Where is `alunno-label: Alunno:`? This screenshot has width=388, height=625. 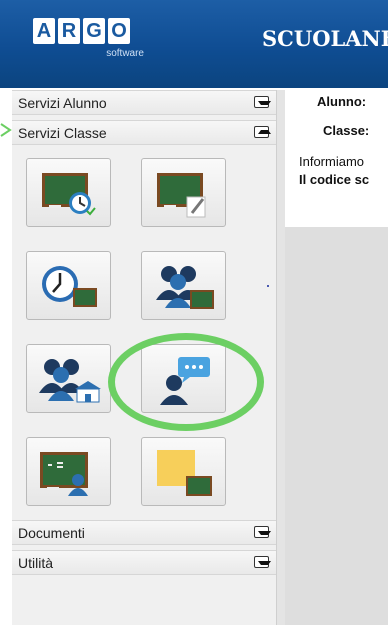
alunno-label: Alunno: is located at coordinates (342, 101).